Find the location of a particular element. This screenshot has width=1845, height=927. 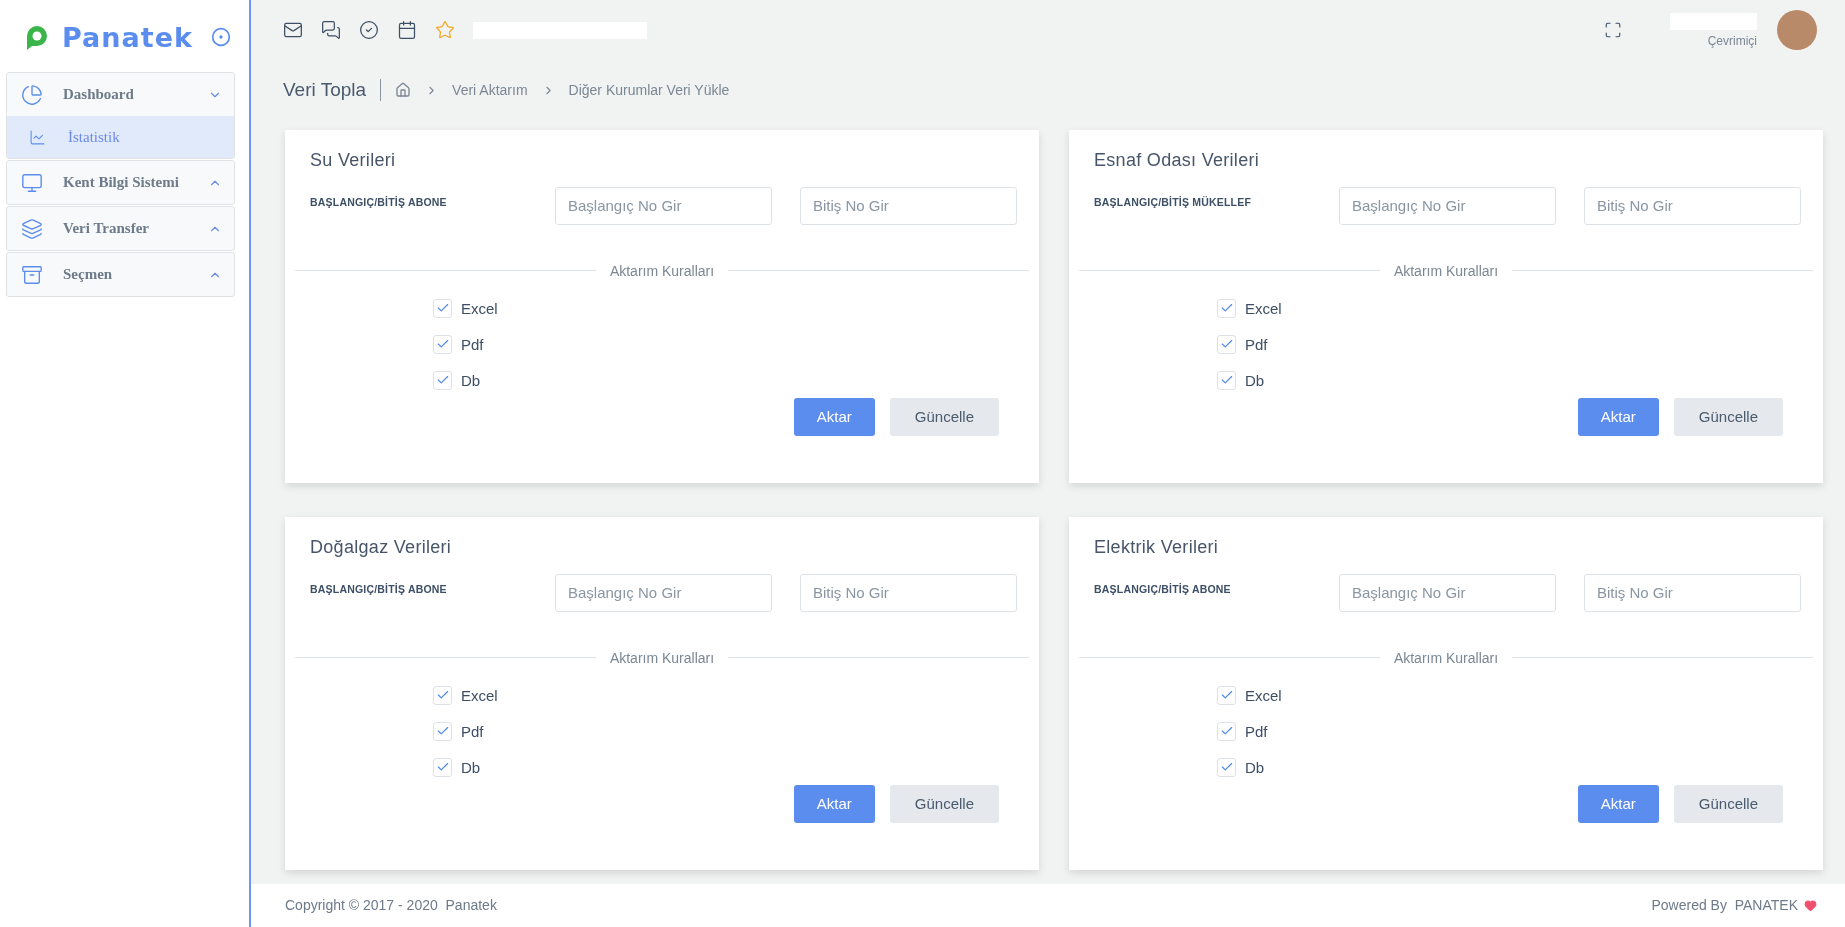

sidebar-item: Veri Transfer is located at coordinates (120, 228).